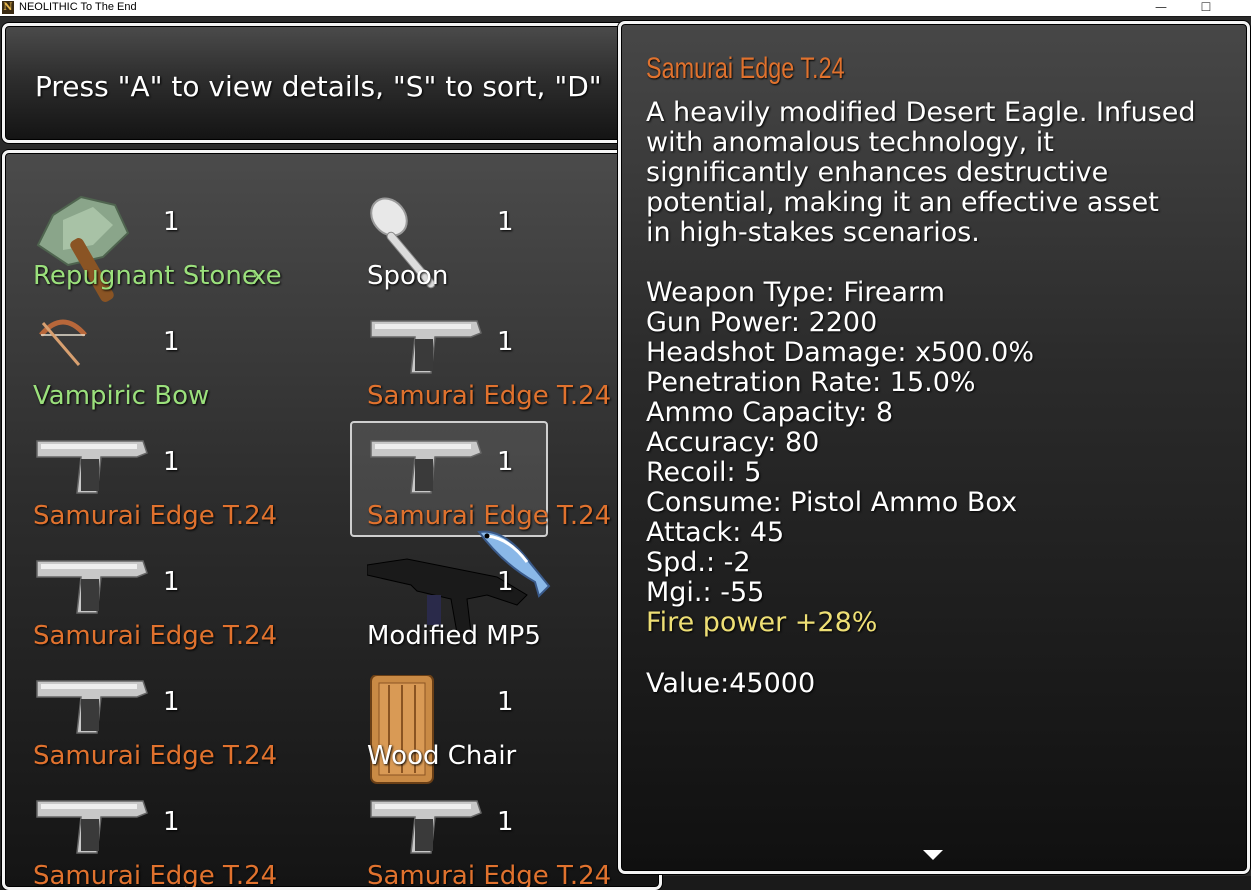 The width and height of the screenshot is (1251, 890). Describe the element at coordinates (704, 472) in the screenshot. I see `stat-recoil: Recoil: 5` at that location.